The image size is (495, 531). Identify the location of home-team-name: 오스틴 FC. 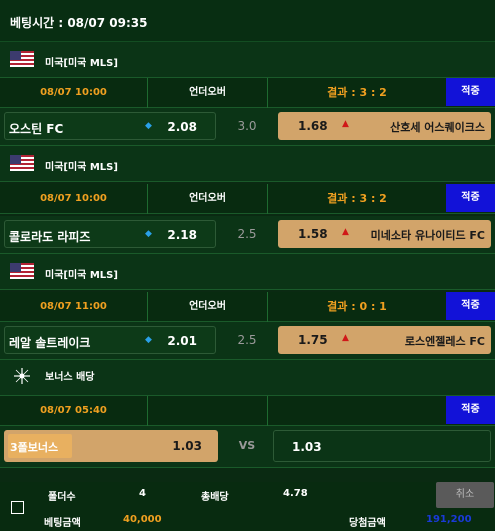
(36, 129).